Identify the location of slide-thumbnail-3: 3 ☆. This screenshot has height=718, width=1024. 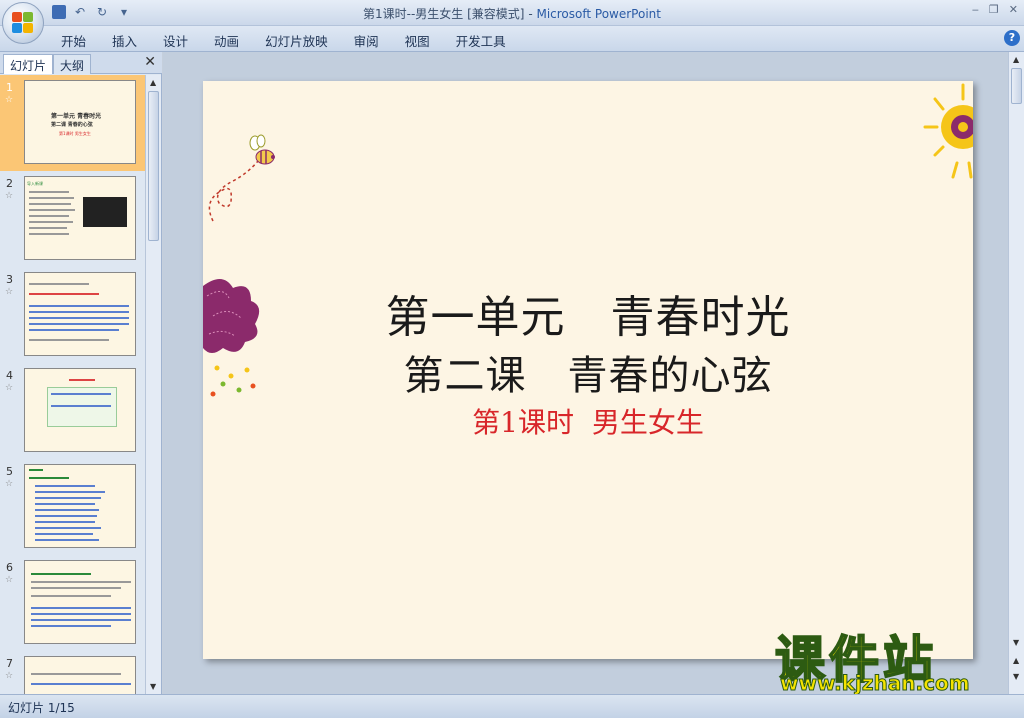
(73, 315).